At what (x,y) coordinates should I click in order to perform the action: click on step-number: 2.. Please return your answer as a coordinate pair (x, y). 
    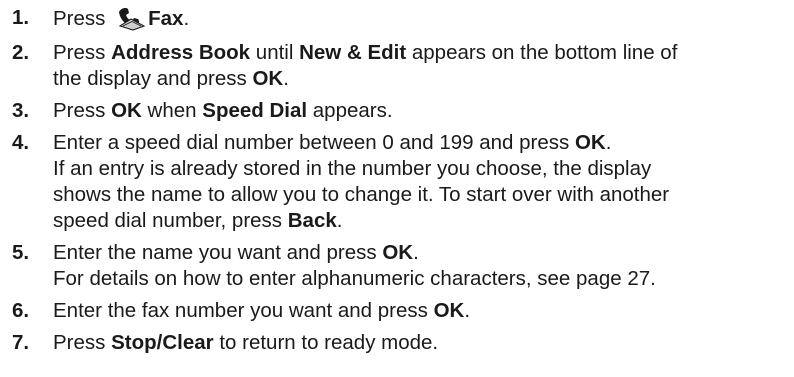
    Looking at the image, I should click on (21, 52).